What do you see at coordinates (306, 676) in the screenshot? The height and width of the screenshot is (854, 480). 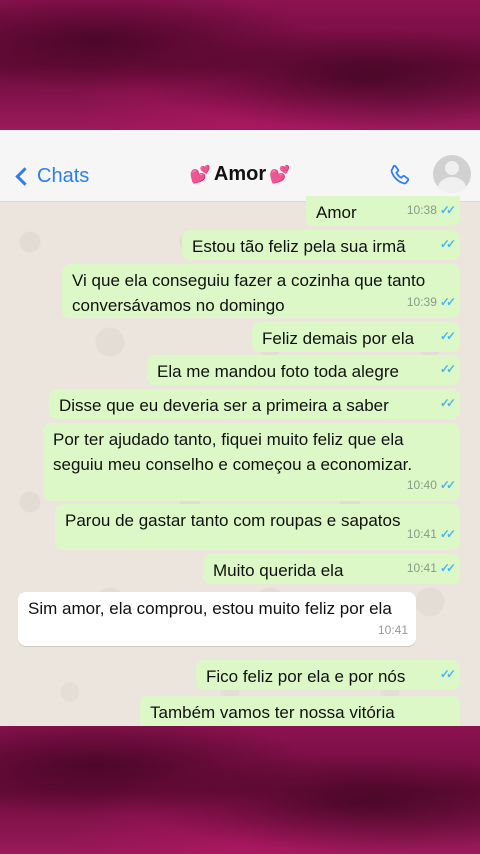 I see `message-text: Fico feliz por ela e por nós` at bounding box center [306, 676].